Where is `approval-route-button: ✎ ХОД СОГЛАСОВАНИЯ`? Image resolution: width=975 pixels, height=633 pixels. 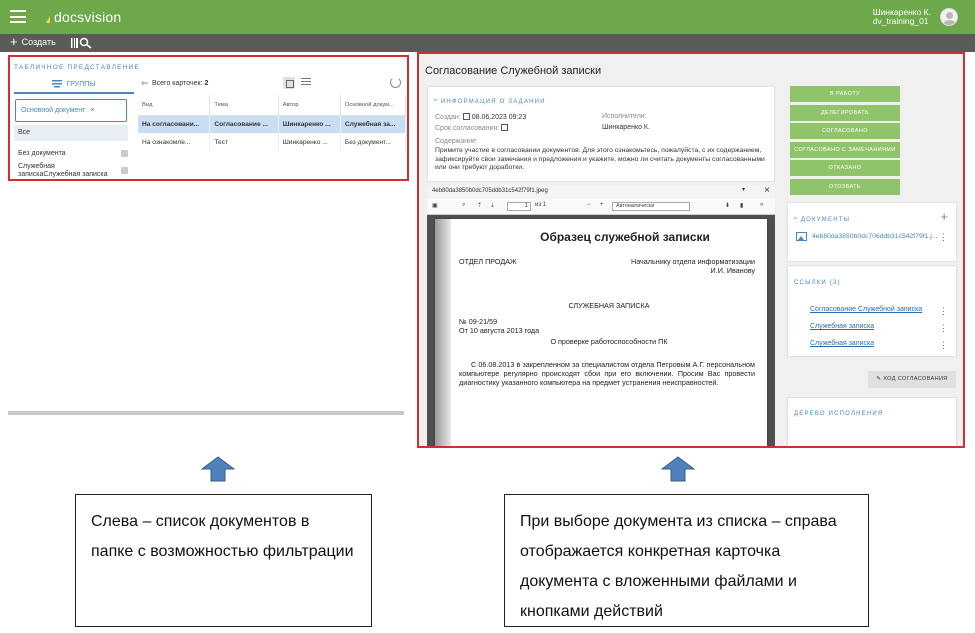
approval-route-button: ✎ ХОД СОГЛАСОВАНИЯ is located at coordinates (912, 379).